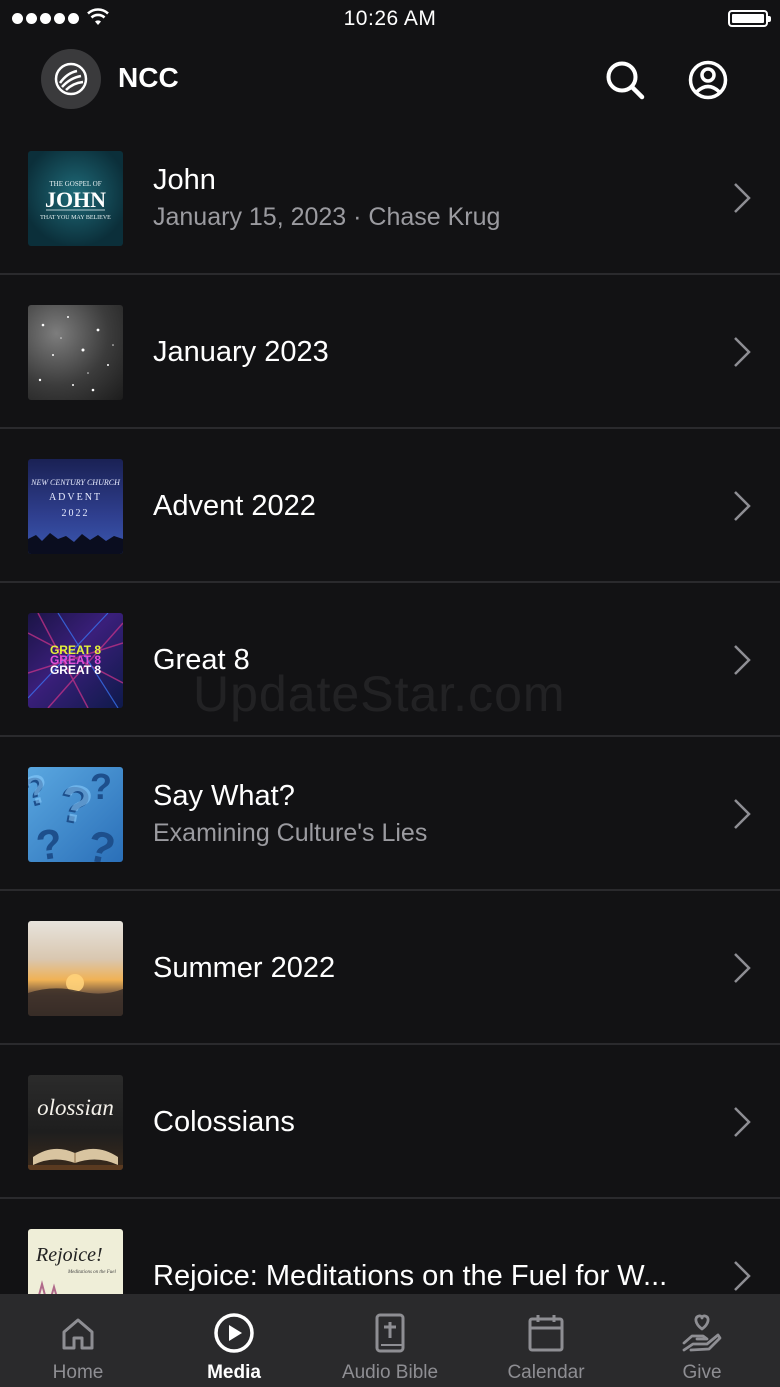 The height and width of the screenshot is (1387, 780). Describe the element at coordinates (390, 660) in the screenshot. I see `list-item: GREAT 8 GREAT 8 GREAT 8 Great 8` at that location.